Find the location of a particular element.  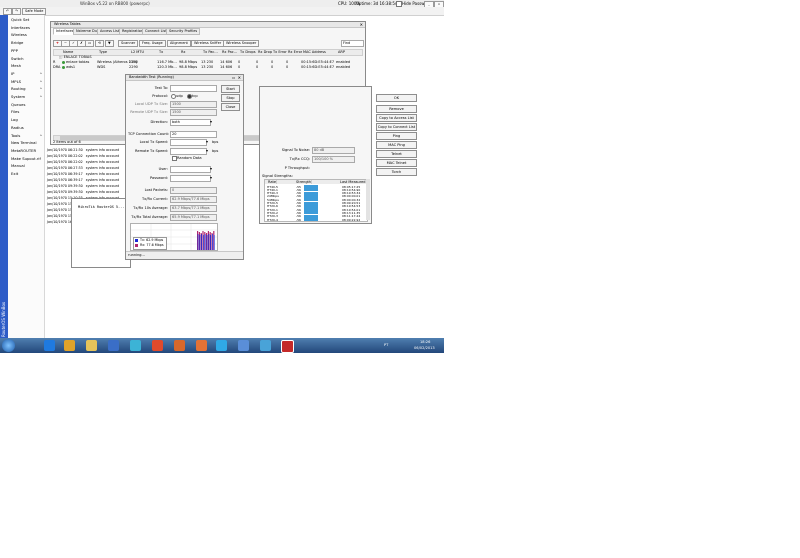

start-button: Start is located at coordinates (230, 89).